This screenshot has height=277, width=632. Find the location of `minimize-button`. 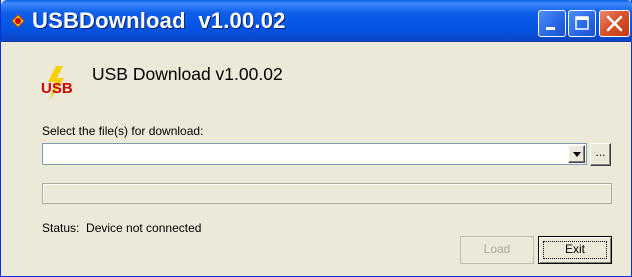

minimize-button is located at coordinates (552, 23).